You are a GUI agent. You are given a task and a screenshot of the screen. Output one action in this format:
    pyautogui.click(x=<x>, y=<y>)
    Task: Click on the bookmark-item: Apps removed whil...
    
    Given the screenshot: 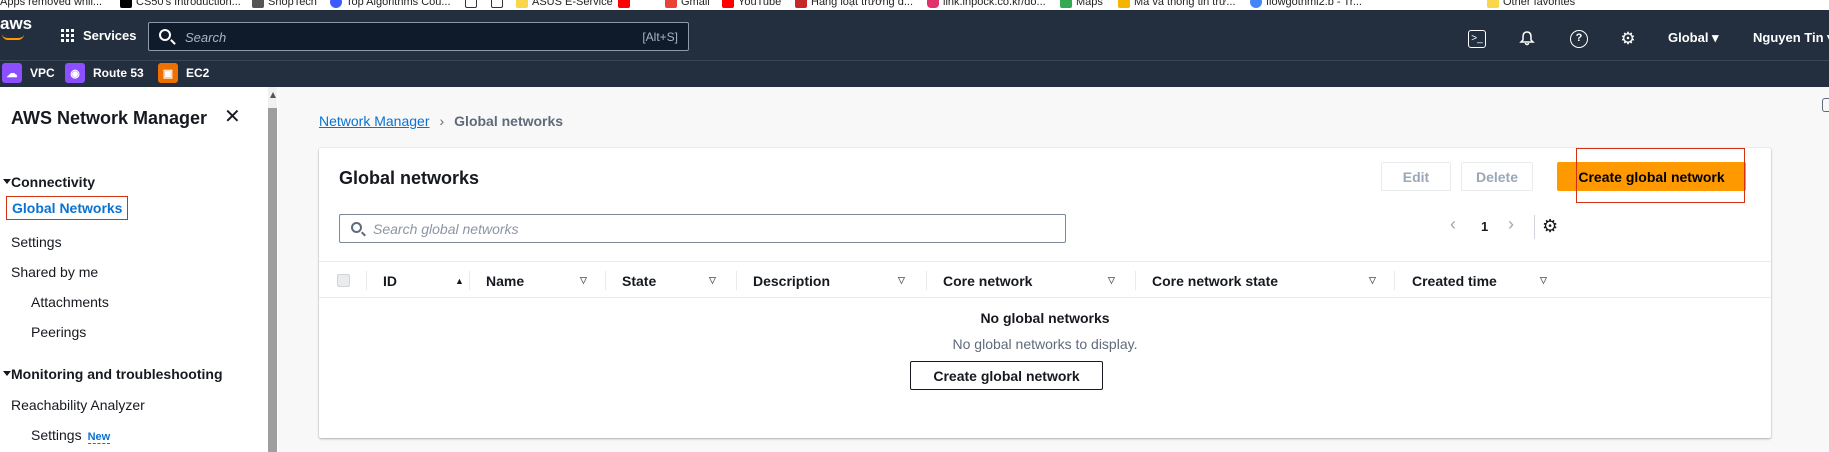 What is the action you would take?
    pyautogui.click(x=51, y=4)
    